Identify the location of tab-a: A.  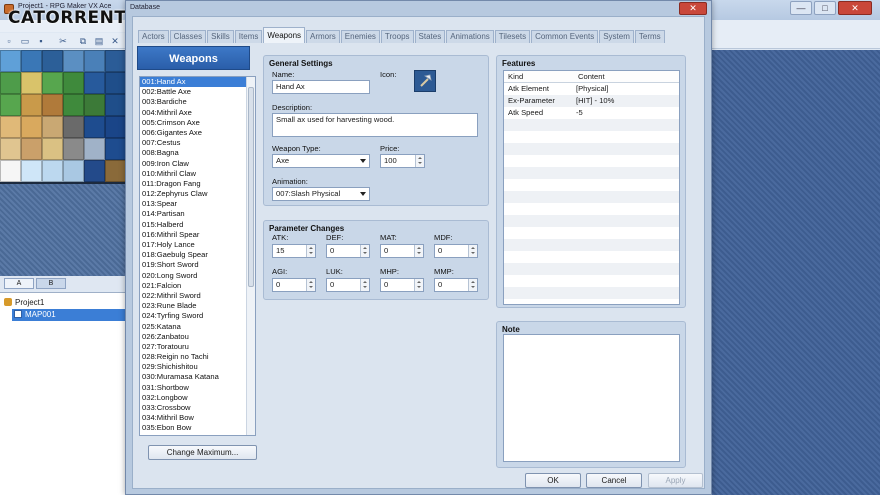
(19, 283).